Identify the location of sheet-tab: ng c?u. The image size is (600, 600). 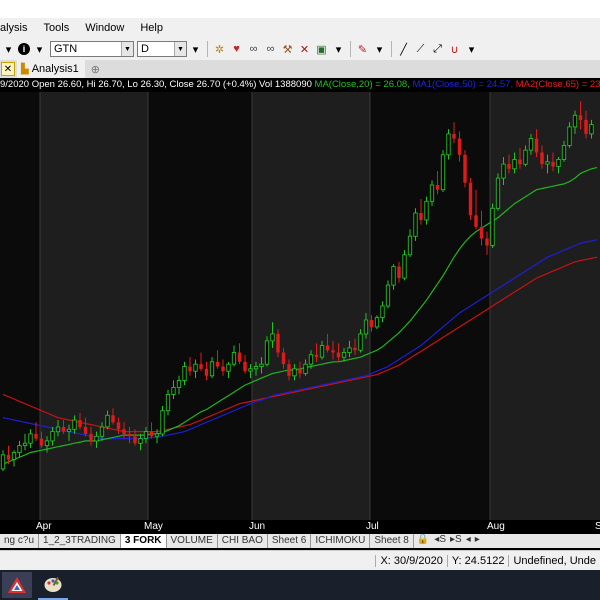
(20, 541).